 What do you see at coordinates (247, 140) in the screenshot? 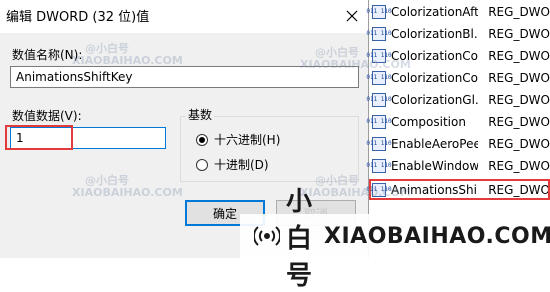
I see `radio-hex-label: 十六进制(H)` at bounding box center [247, 140].